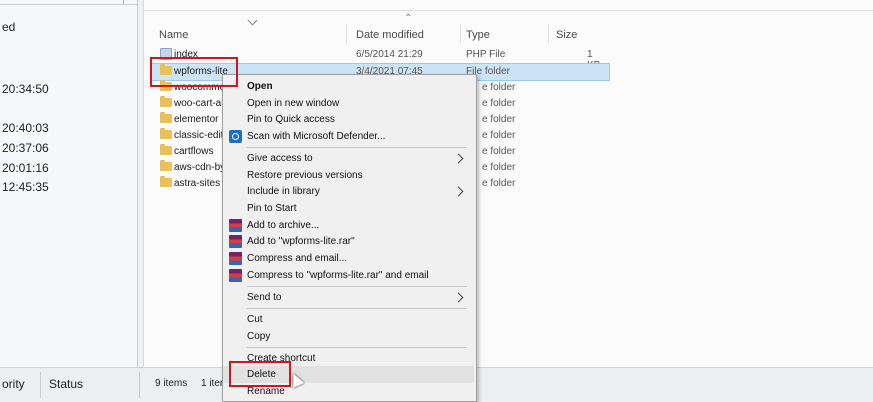 This screenshot has height=402, width=873. Describe the element at coordinates (348, 86) in the screenshot. I see `menu-item-open: Open` at that location.